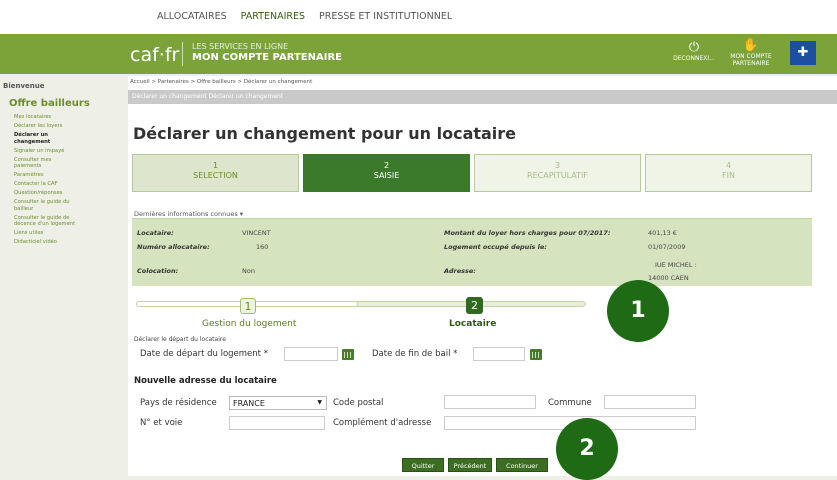 This screenshot has height=480, width=837. I want to click on numero-value: 160, so click(262, 247).